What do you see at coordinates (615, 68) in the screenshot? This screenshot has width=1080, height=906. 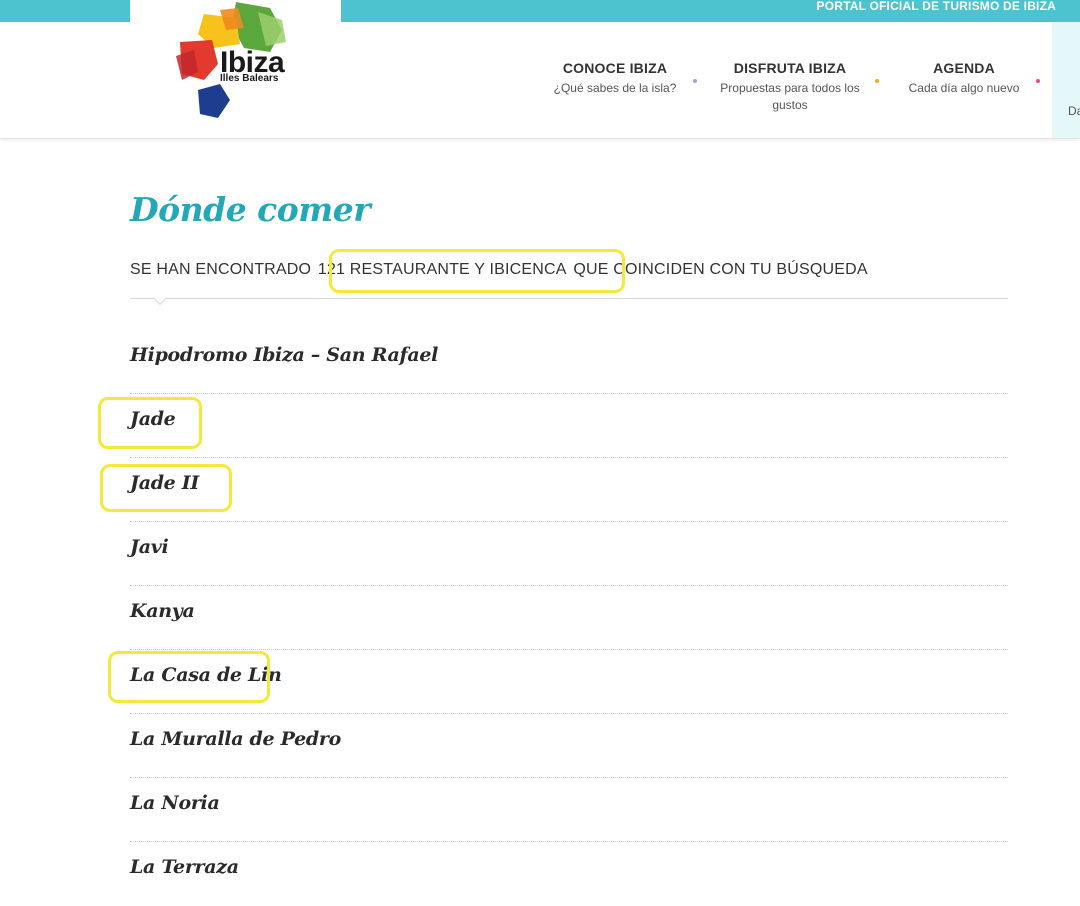 I see `nav-title: CONOCE IBIZA` at bounding box center [615, 68].